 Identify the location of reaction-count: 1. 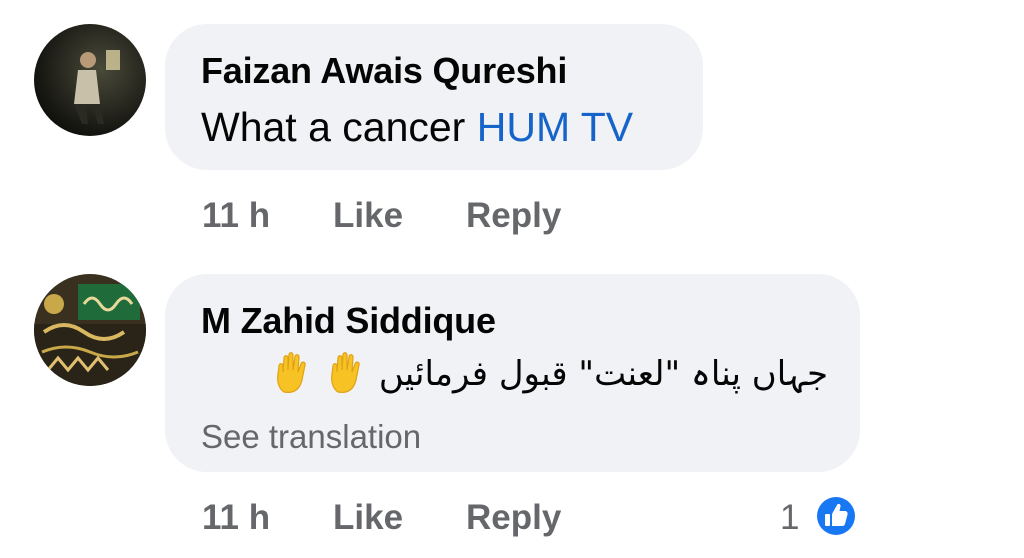
(789, 518).